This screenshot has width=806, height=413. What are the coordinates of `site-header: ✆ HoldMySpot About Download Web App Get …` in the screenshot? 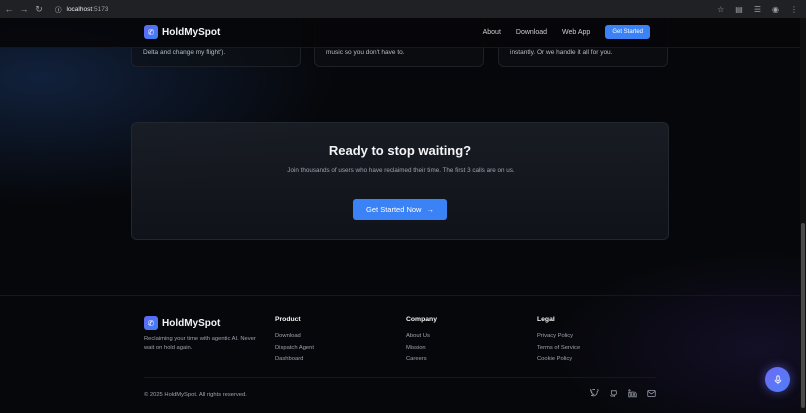 It's located at (400, 33).